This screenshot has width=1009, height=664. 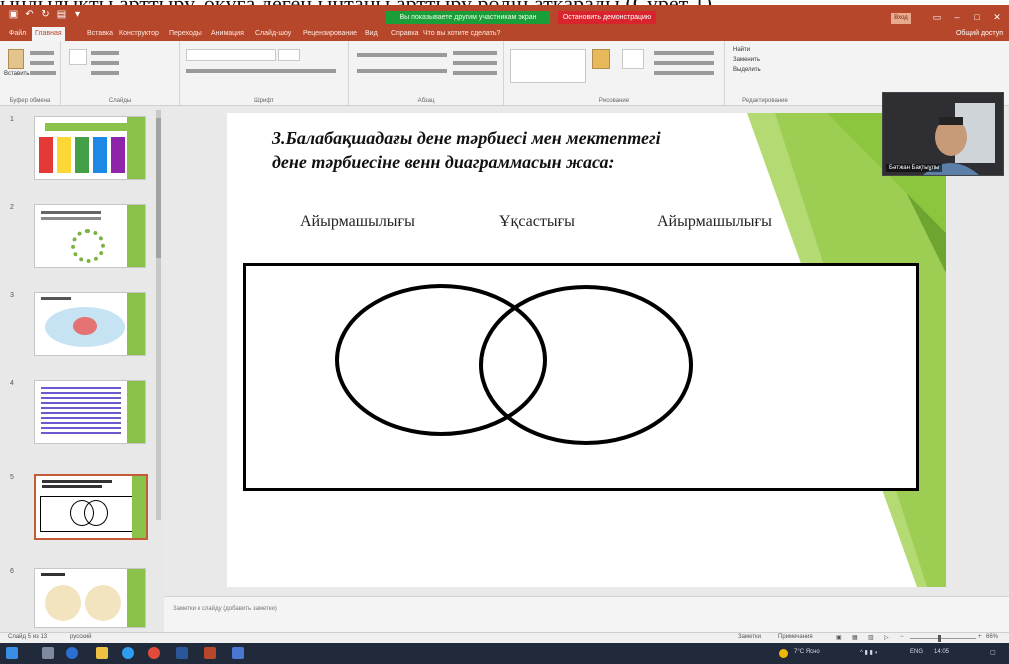 What do you see at coordinates (426, 101) in the screenshot?
I see `paragraph-group-label: Абзац` at bounding box center [426, 101].